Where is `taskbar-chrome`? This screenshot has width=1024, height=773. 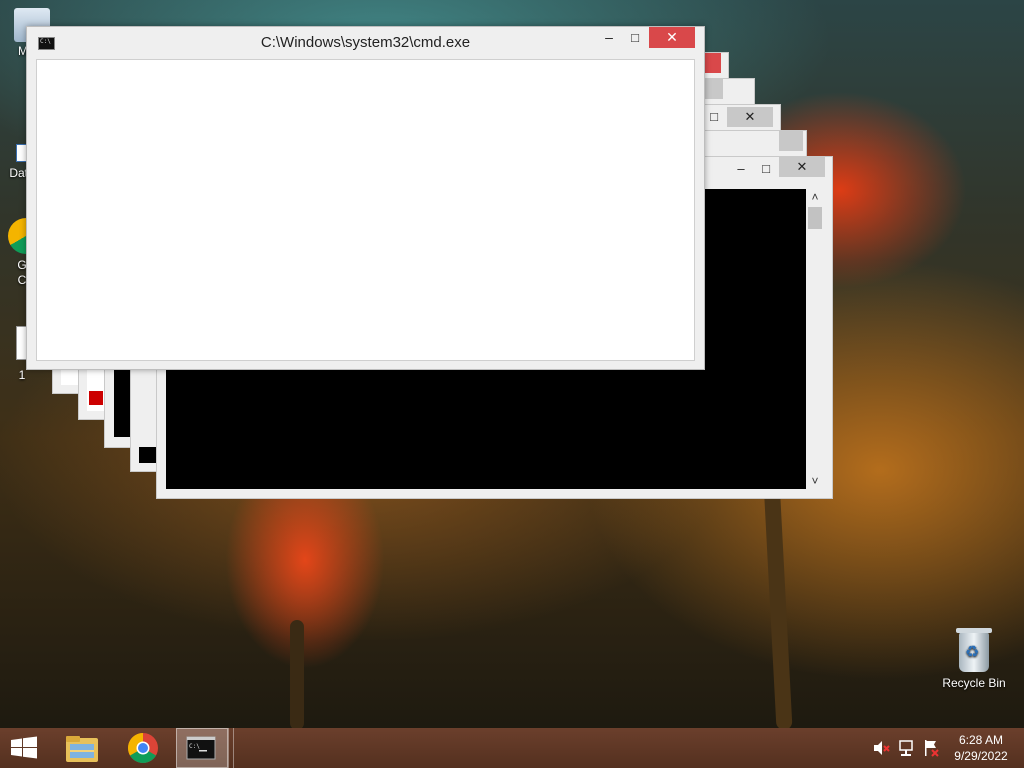 taskbar-chrome is located at coordinates (143, 748).